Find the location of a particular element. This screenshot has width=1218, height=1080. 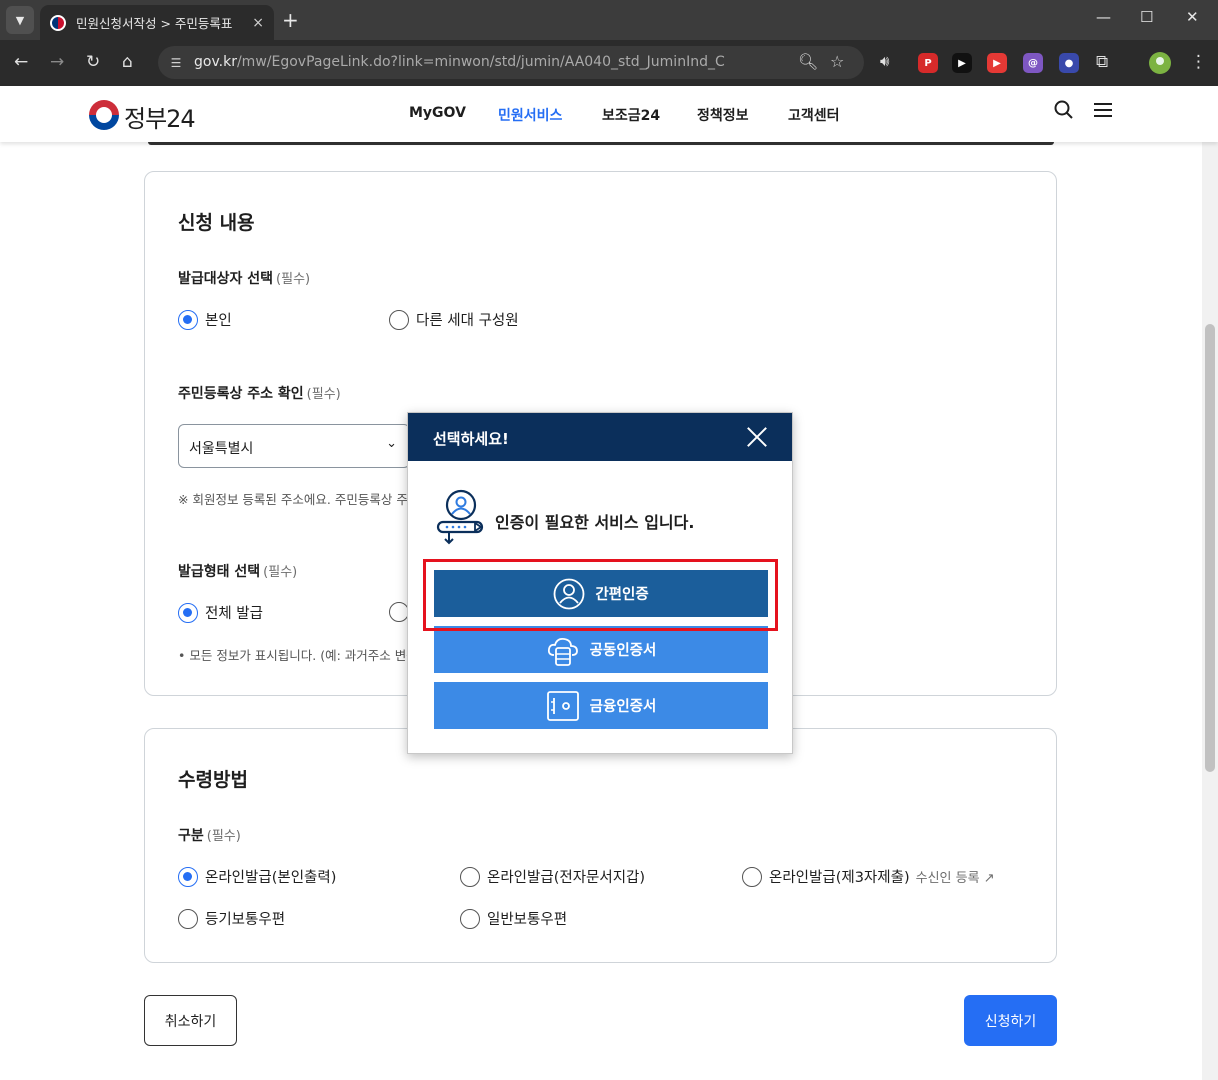

browser-tab-bar: ▼ 민원신청서작성 > 주민등록표 × + — ☐ ✕ is located at coordinates (609, 20).